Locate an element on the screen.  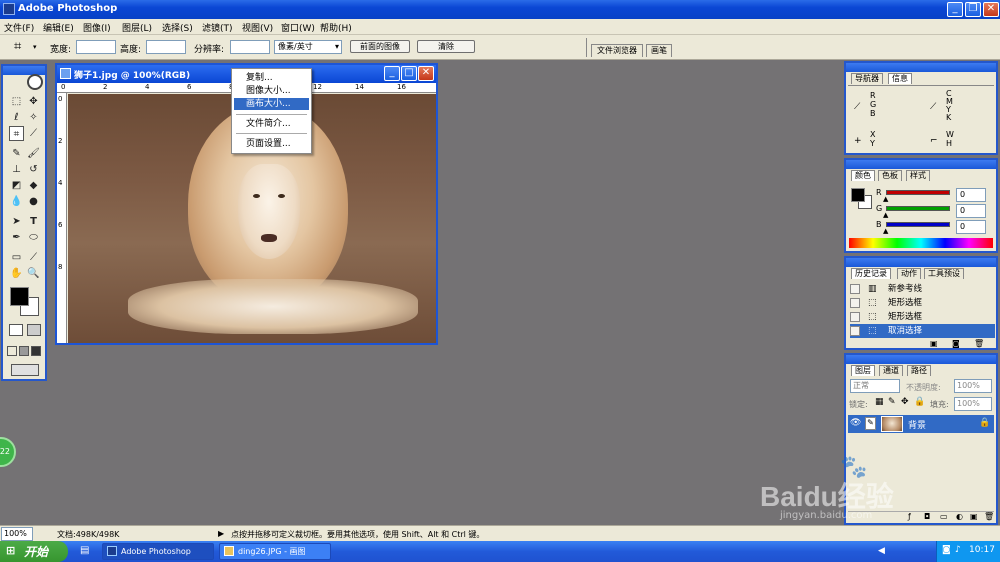
new-layer-icon: ▣ is located at coordinates (974, 516).